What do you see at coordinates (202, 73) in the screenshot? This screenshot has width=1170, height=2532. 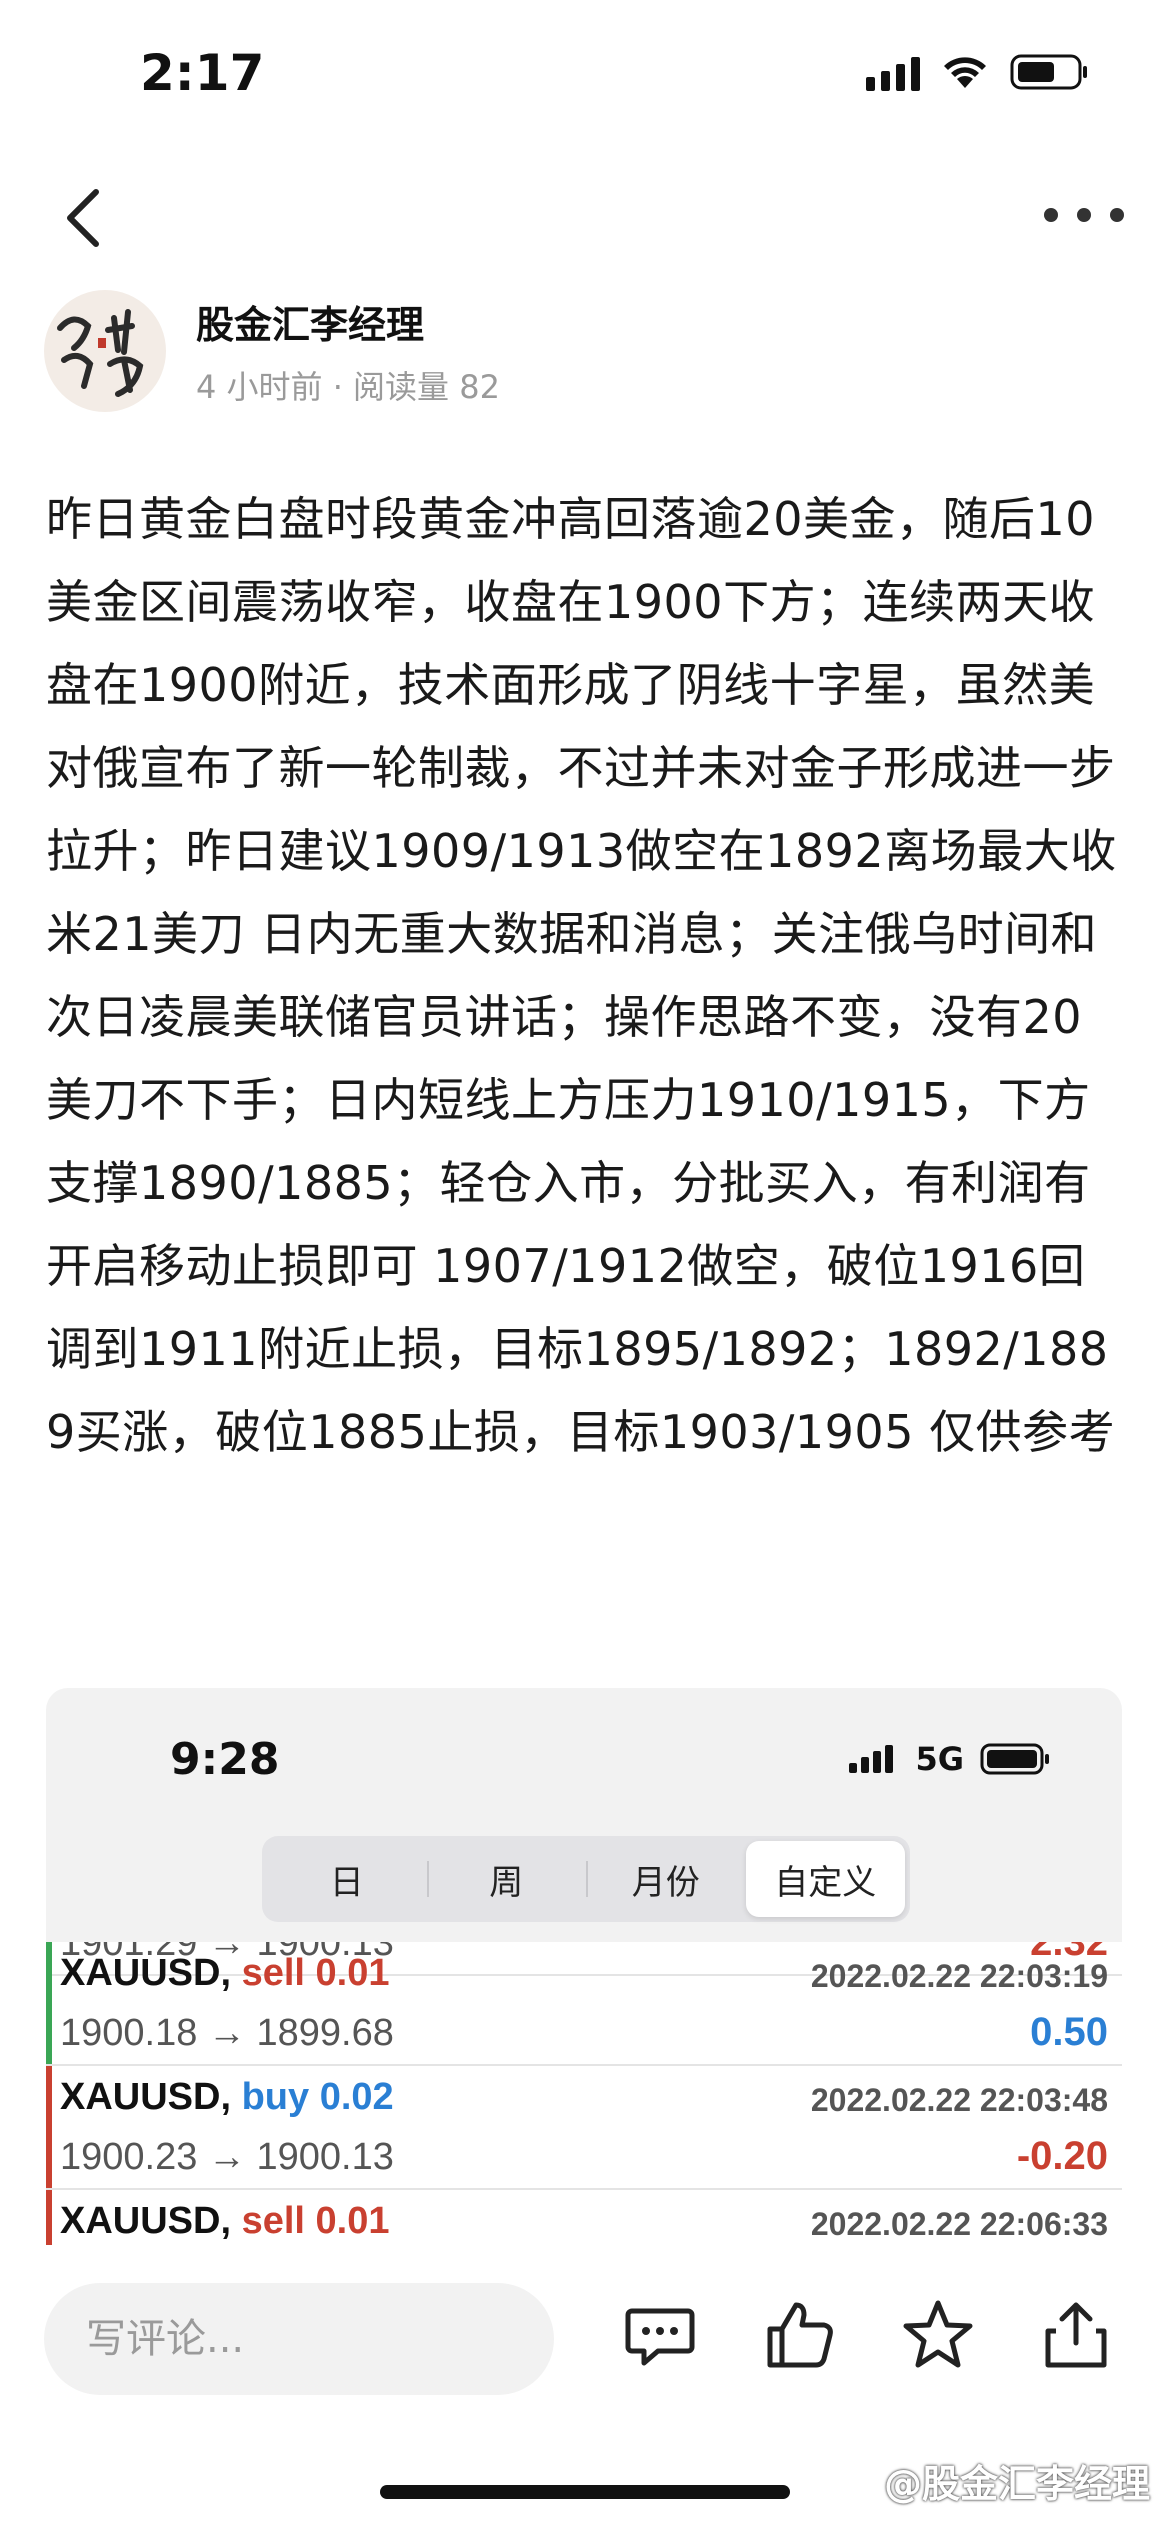 I see `status-time: 2:17` at bounding box center [202, 73].